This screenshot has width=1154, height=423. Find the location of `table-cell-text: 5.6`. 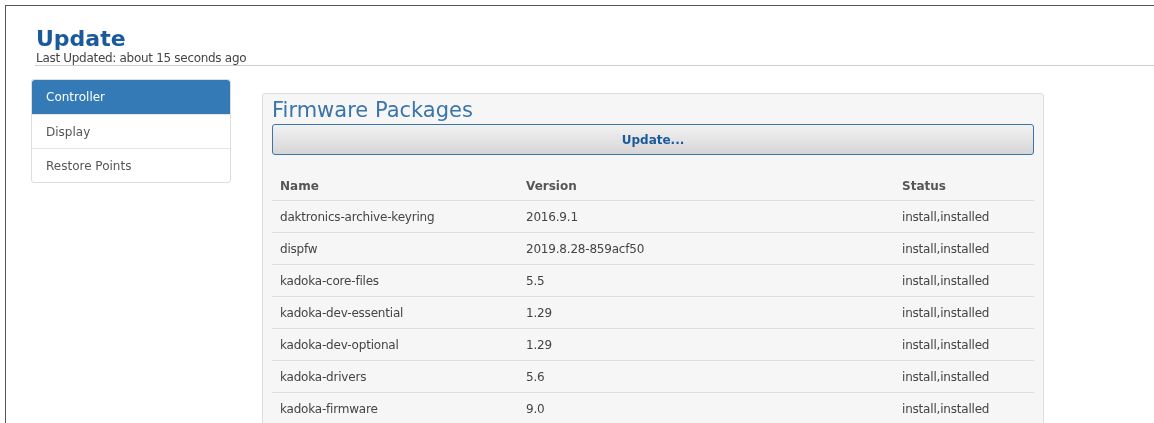

table-cell-text: 5.6 is located at coordinates (536, 377).